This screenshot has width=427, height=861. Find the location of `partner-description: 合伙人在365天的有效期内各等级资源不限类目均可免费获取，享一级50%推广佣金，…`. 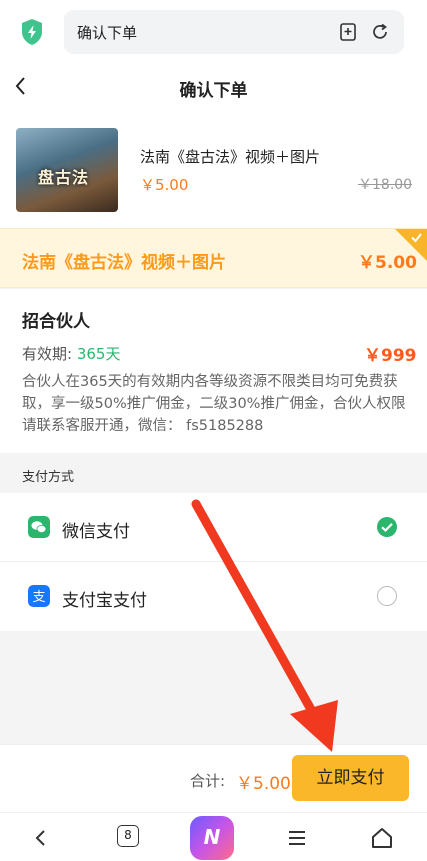

partner-description: 合伙人在365天的有效期内各等级资源不限类目均可免费获取，享一级50%推广佣金，… is located at coordinates (214, 404).